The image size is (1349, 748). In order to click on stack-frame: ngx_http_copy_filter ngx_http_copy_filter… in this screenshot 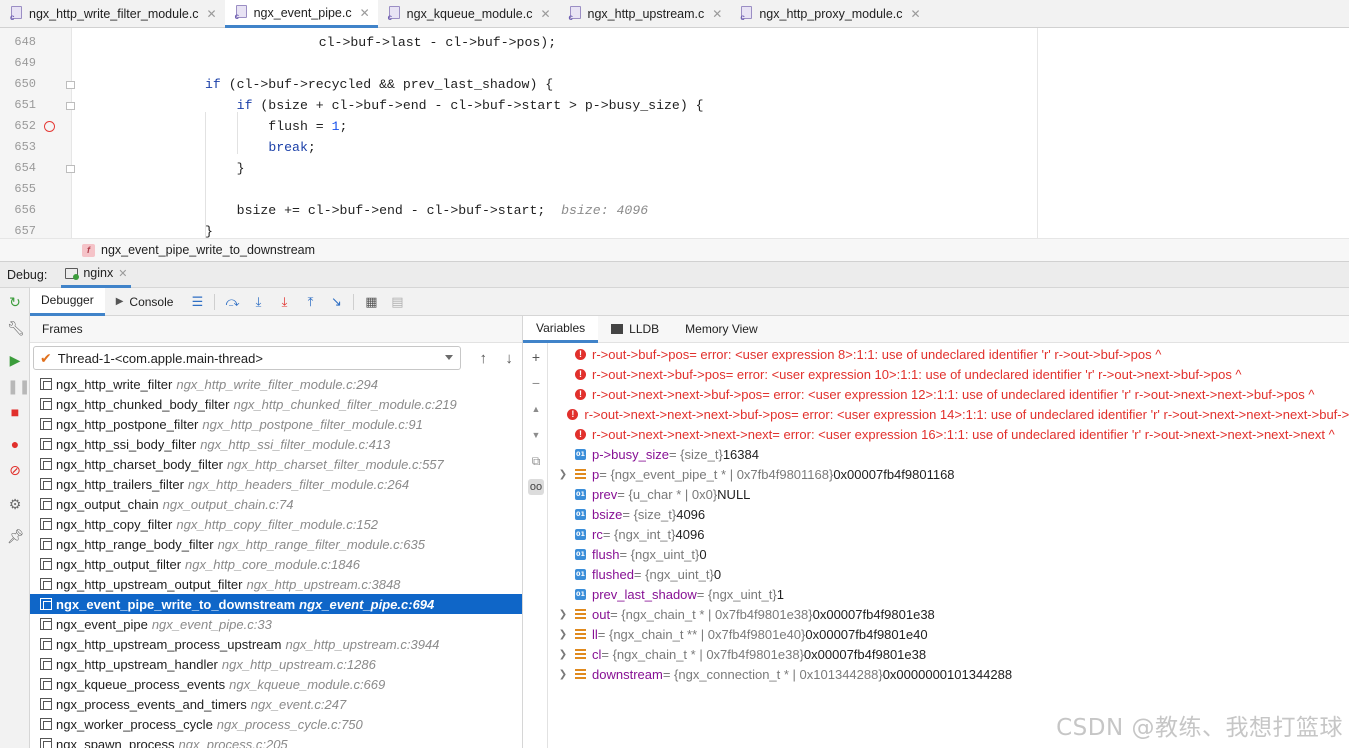, I will do `click(276, 524)`.